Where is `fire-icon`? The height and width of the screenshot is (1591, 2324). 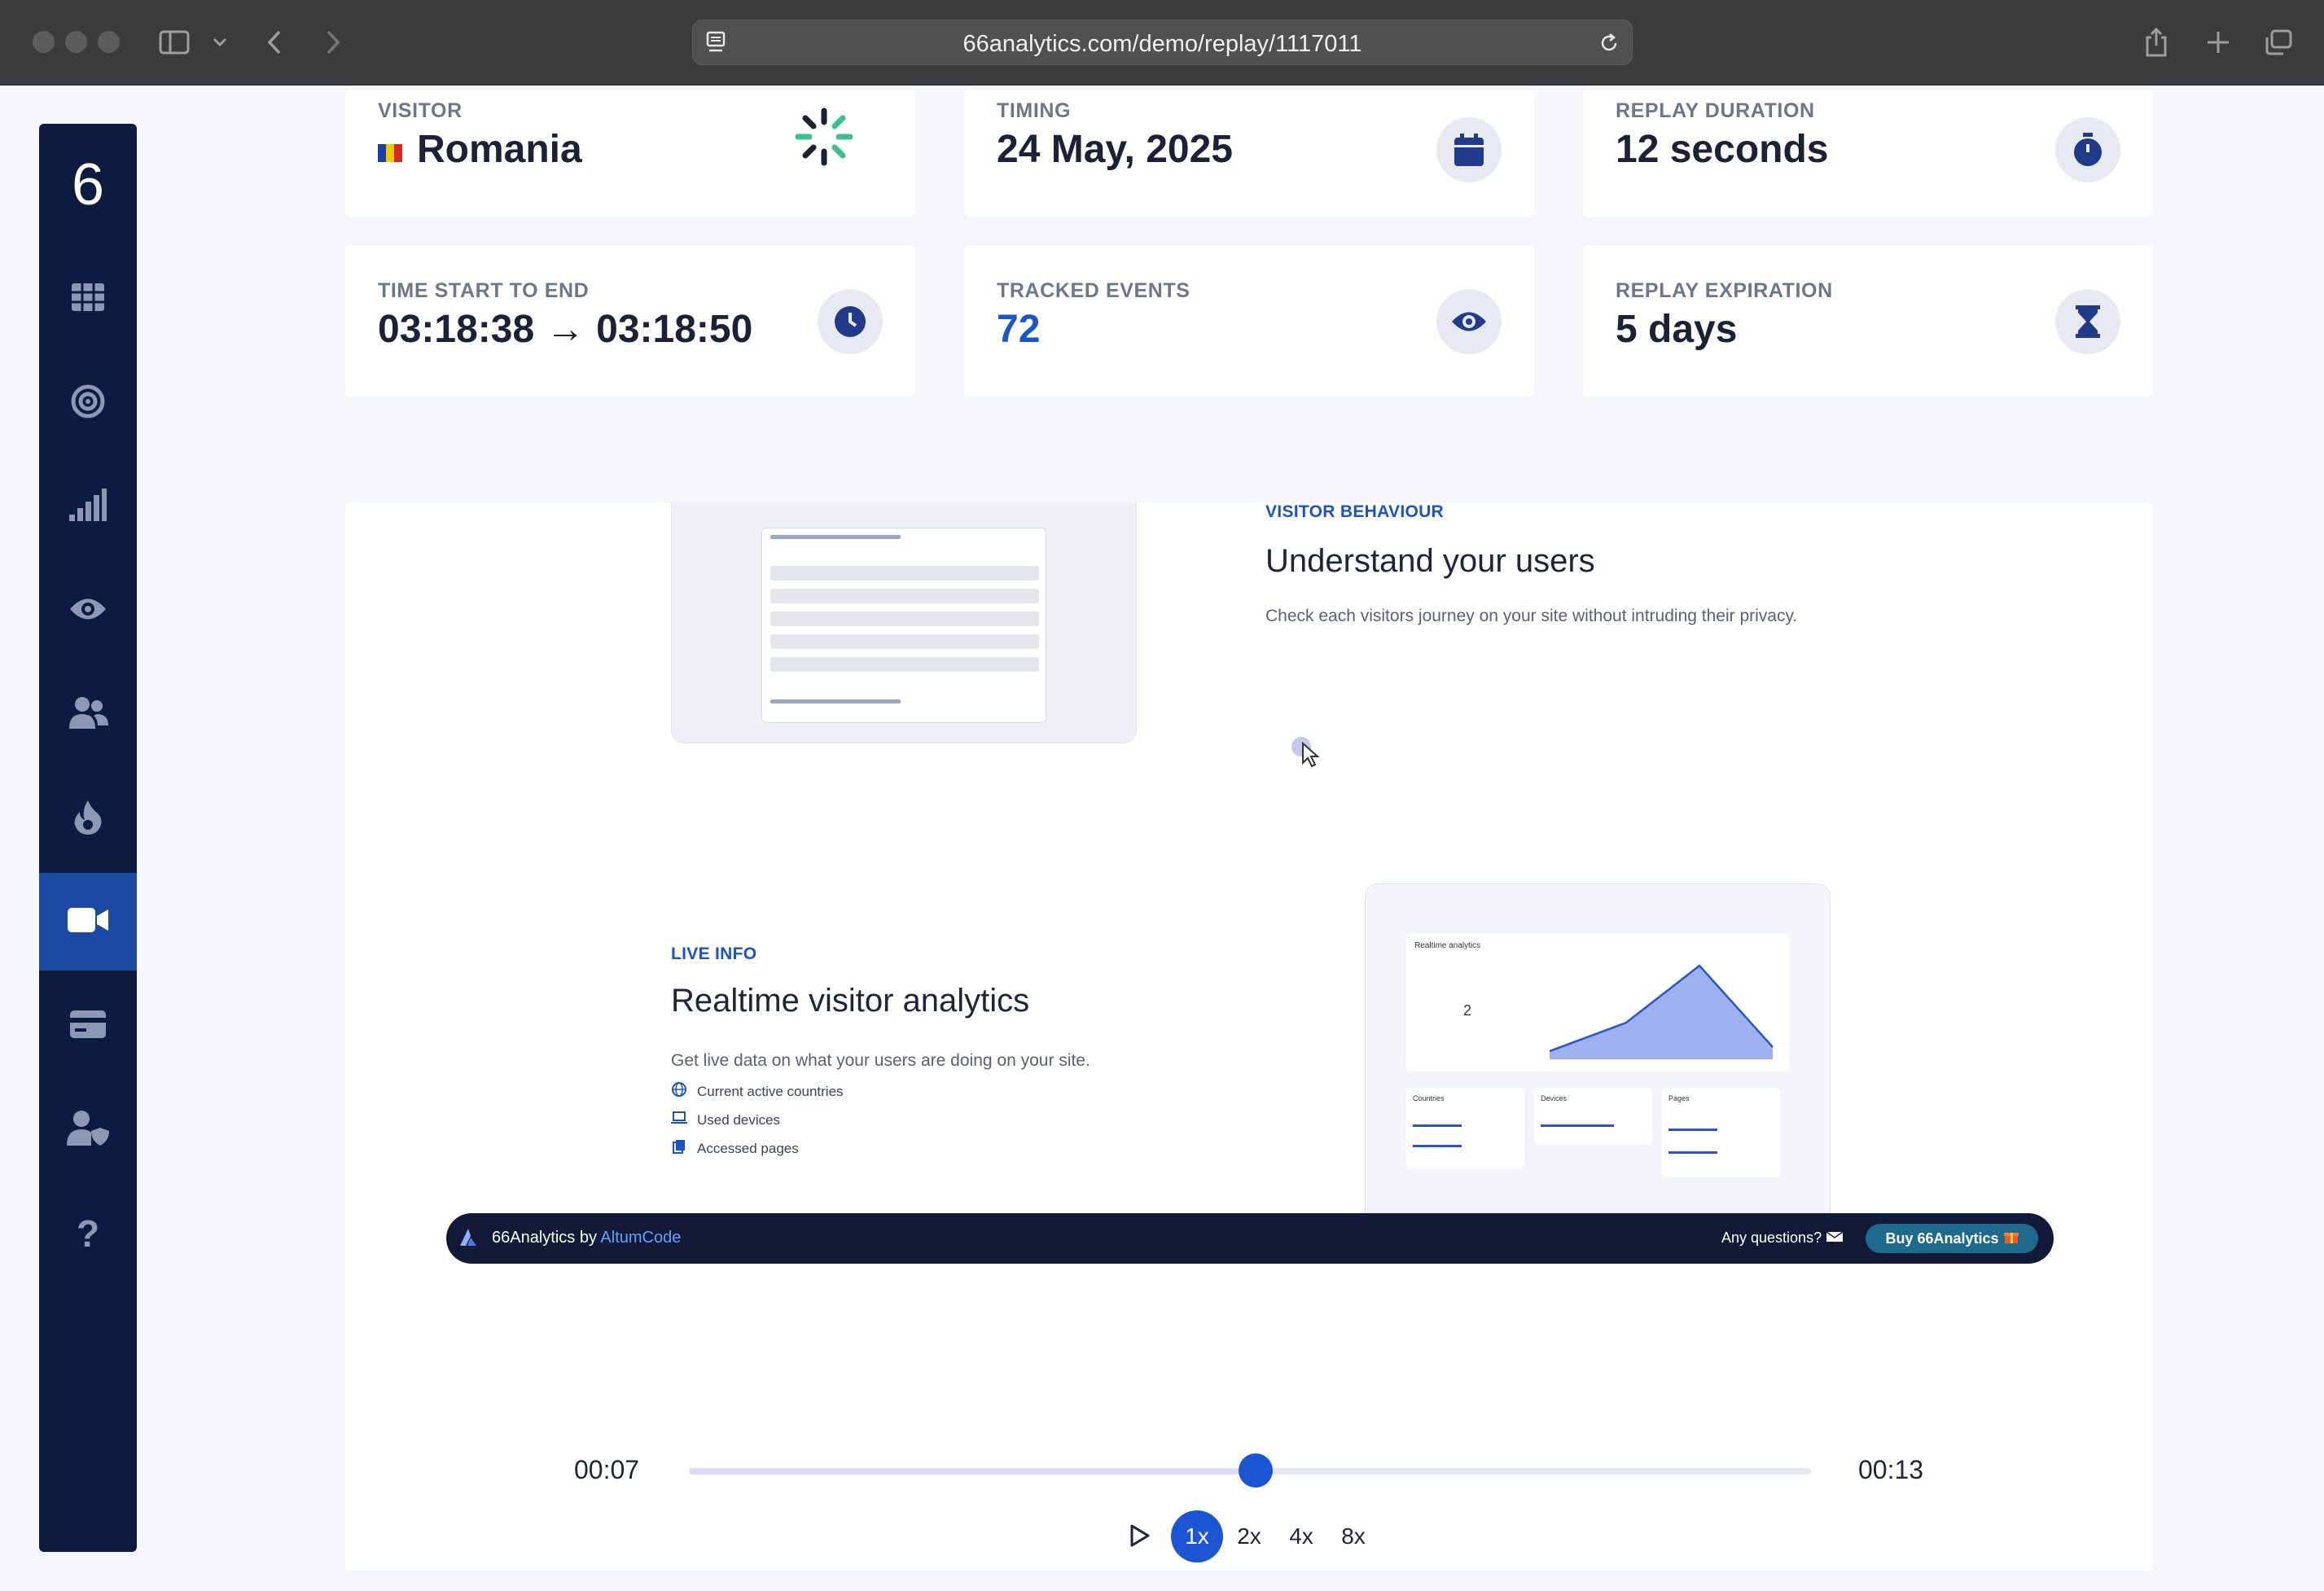 fire-icon is located at coordinates (88, 819).